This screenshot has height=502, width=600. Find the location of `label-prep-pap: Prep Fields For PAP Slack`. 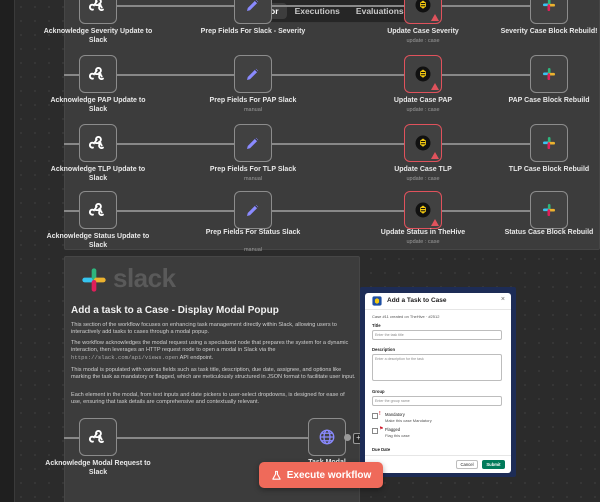

label-prep-pap: Prep Fields For PAP Slack is located at coordinates (253, 100).